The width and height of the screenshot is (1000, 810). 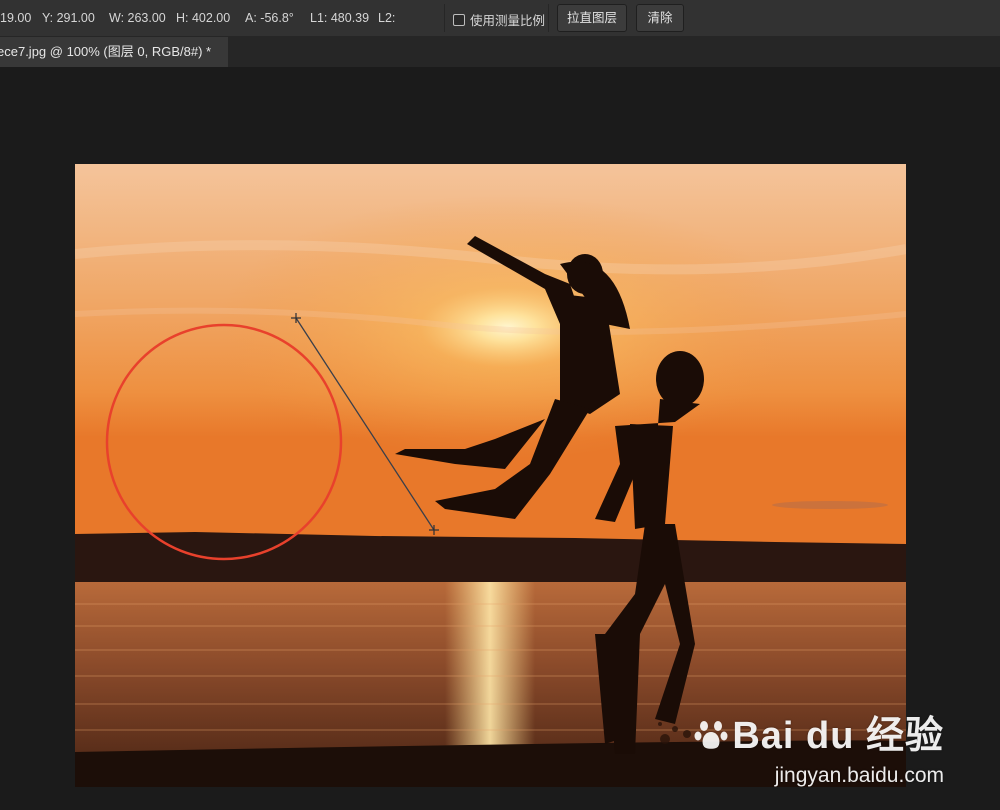 I want to click on checkbox-box, so click(x=459, y=19).